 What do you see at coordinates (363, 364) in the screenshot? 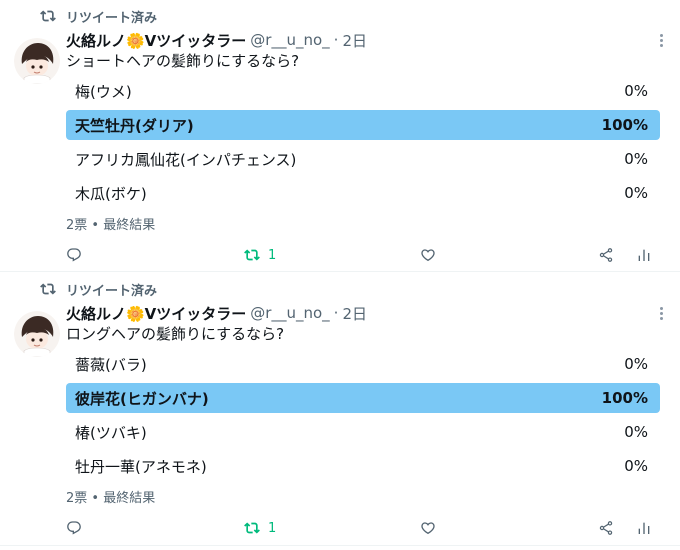
I see `poll-option: 薔薇(バラ) 0%` at bounding box center [363, 364].